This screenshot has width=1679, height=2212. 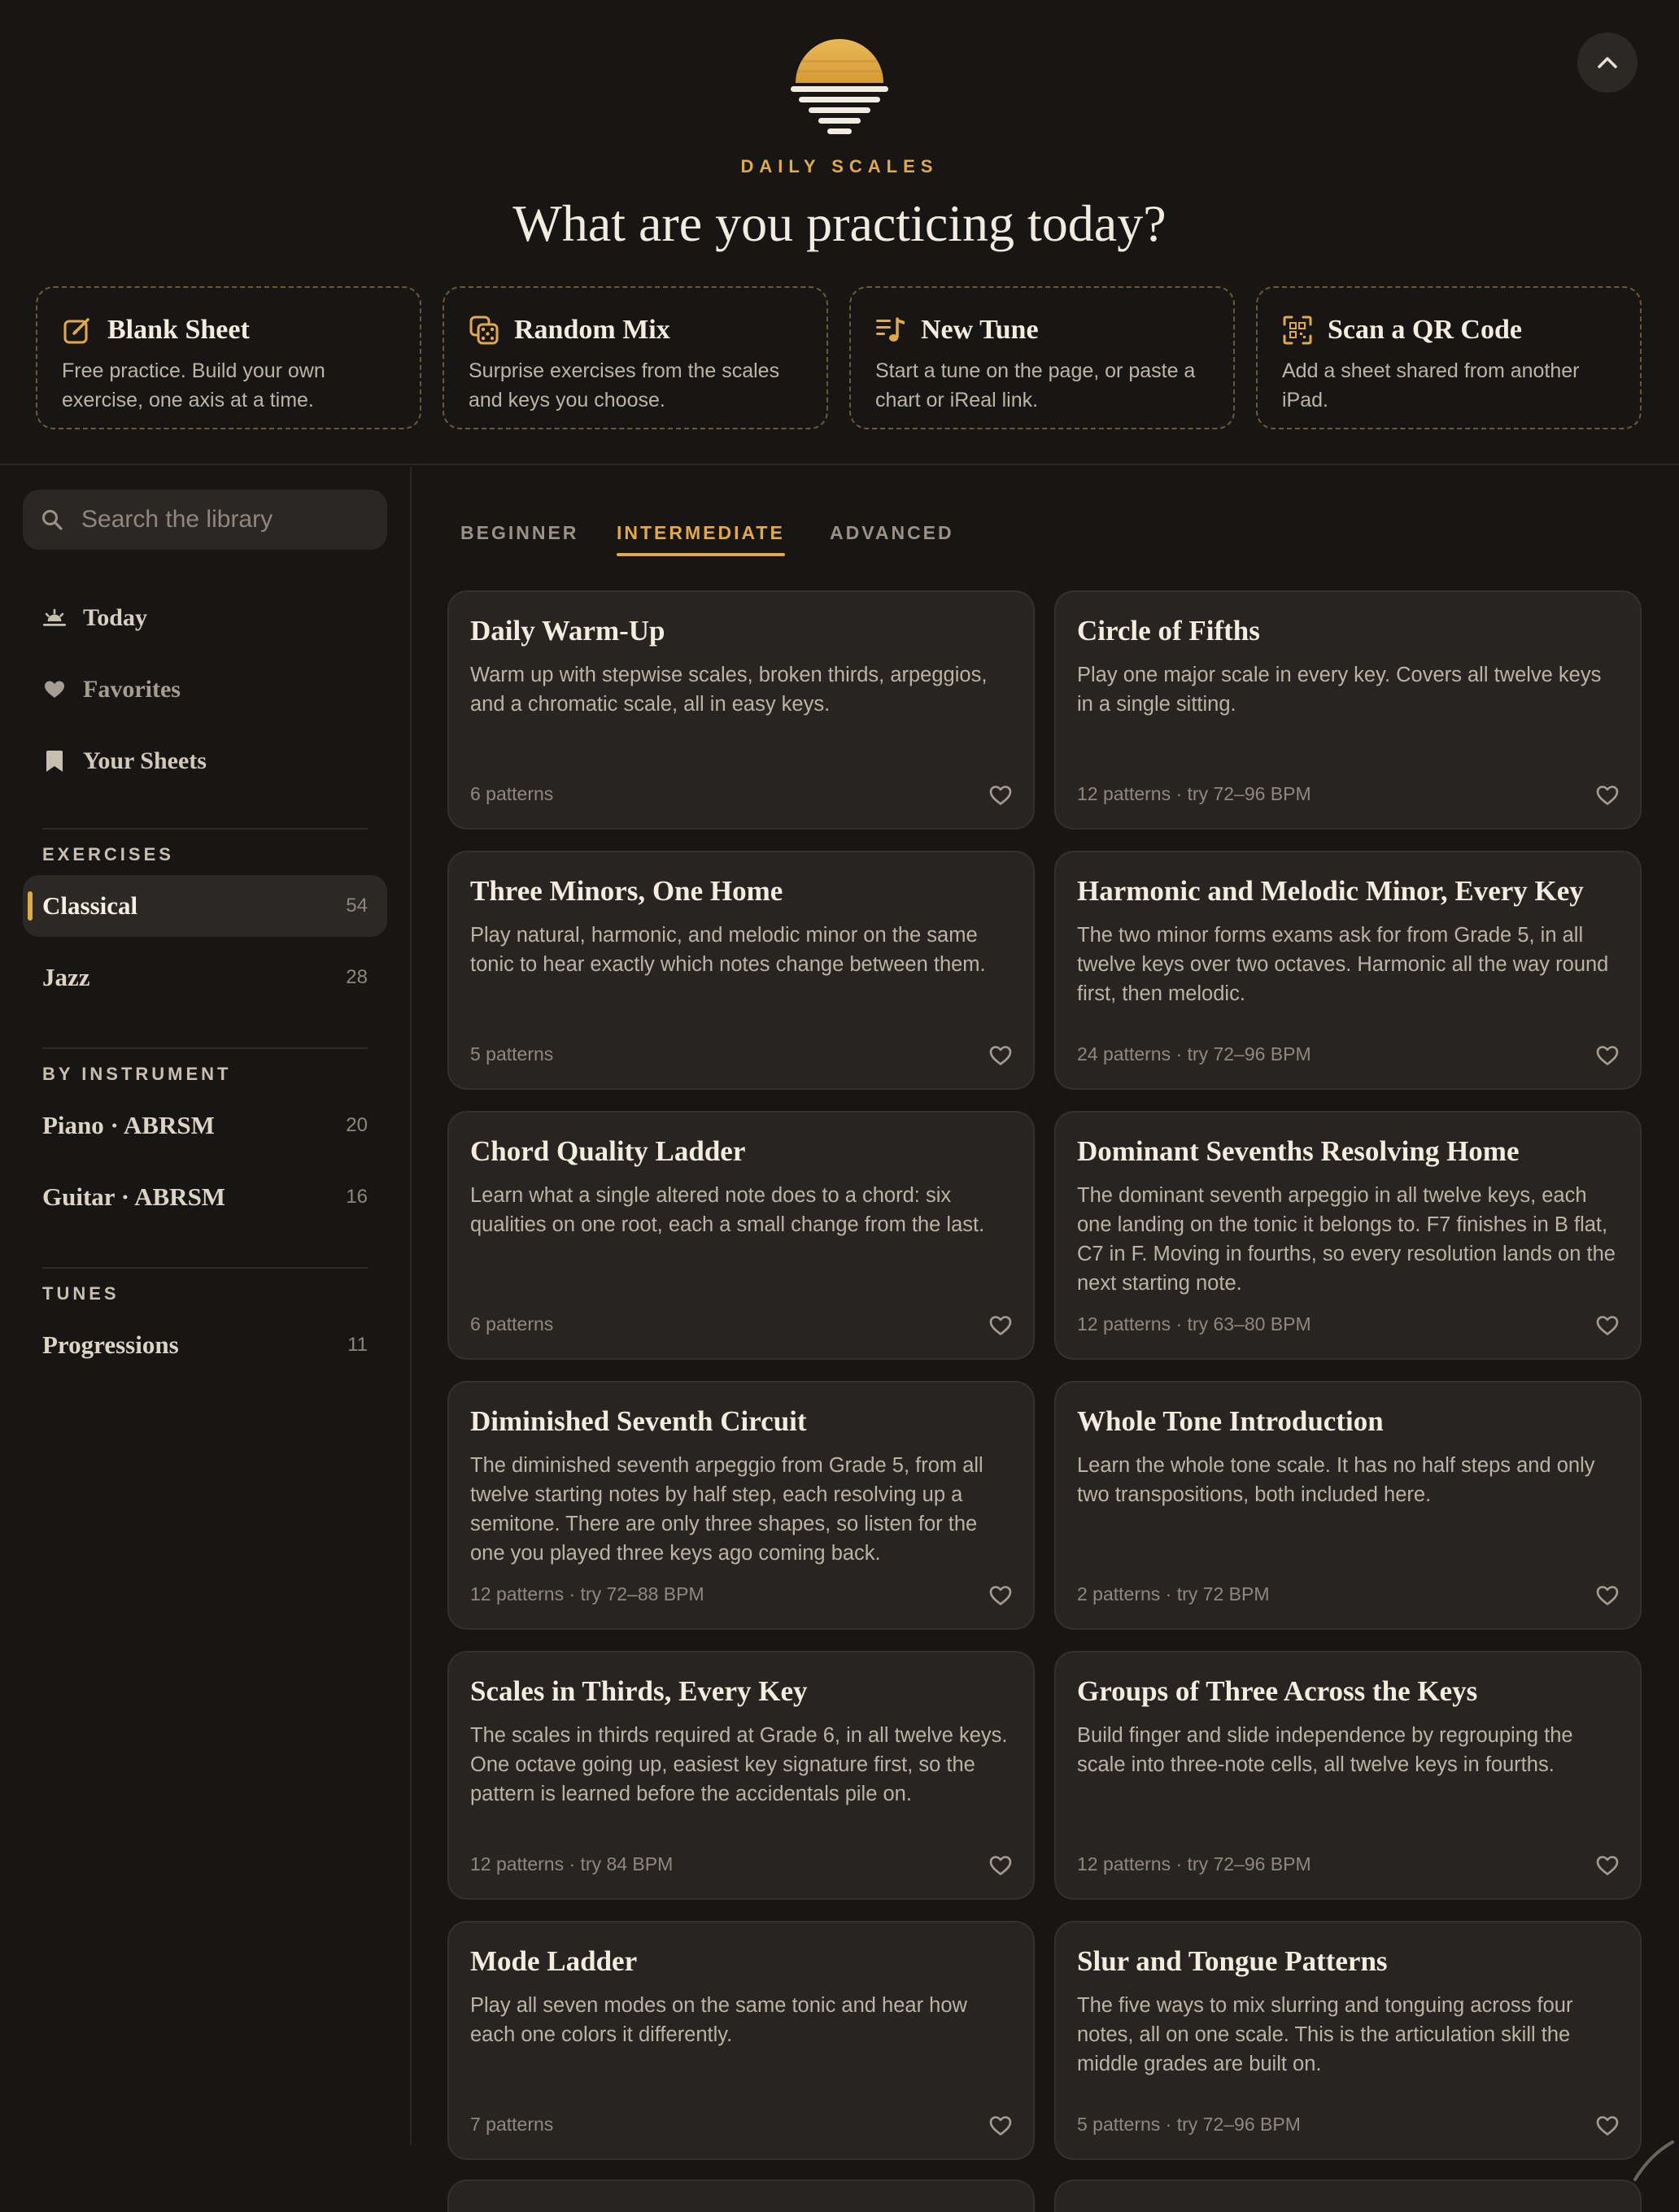 What do you see at coordinates (892, 538) in the screenshot?
I see `tab-advanced: ADVANCED` at bounding box center [892, 538].